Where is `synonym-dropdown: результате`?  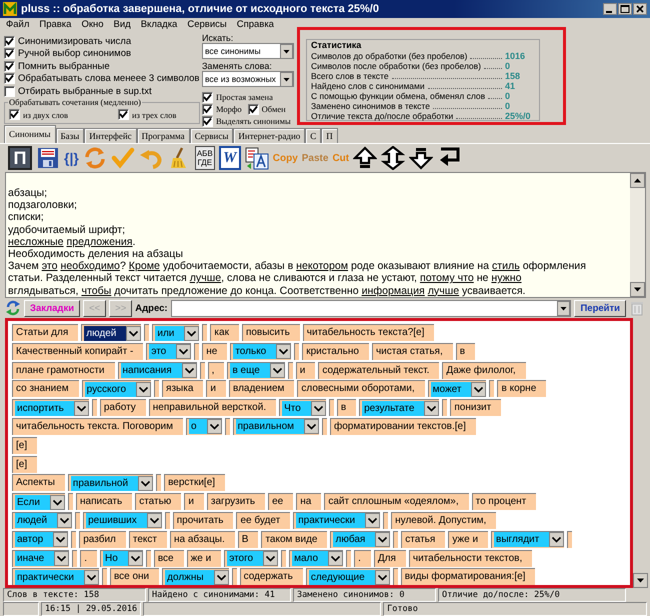 synonym-dropdown: результате is located at coordinates (399, 407).